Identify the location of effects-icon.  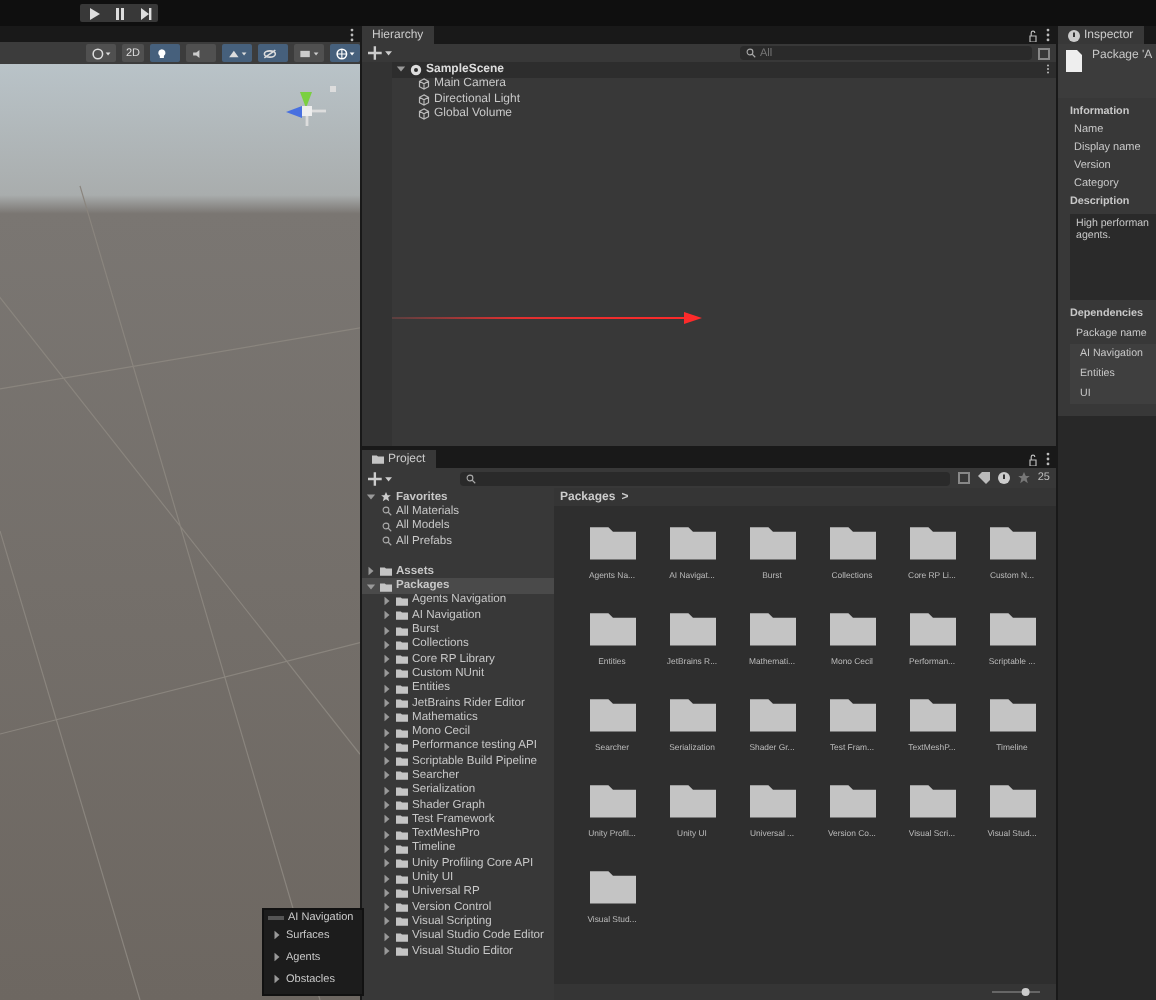
(237, 53).